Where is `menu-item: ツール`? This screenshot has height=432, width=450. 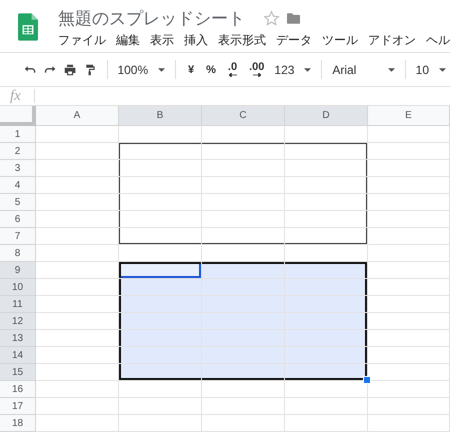 menu-item: ツール is located at coordinates (340, 40).